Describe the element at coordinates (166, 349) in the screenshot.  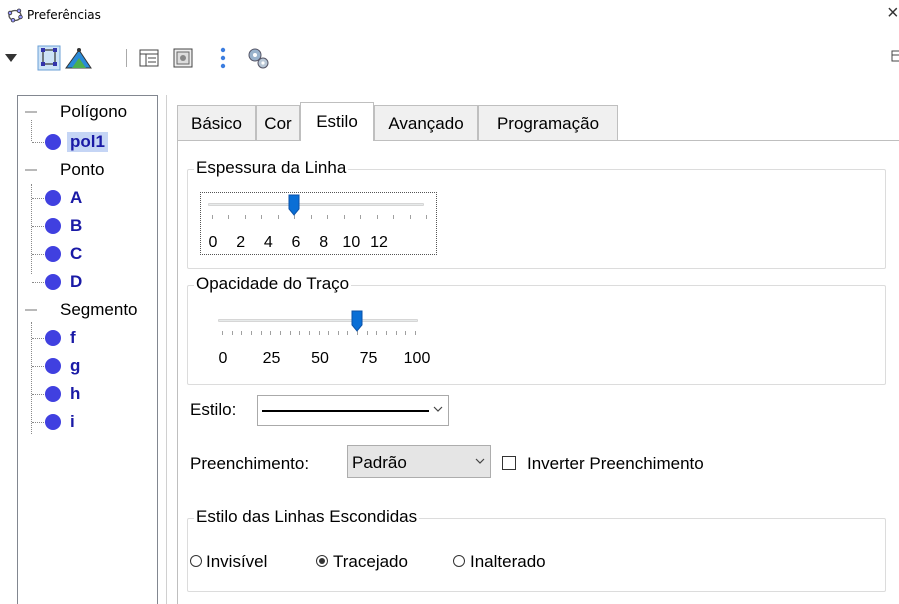
I see `panel-splitter` at that location.